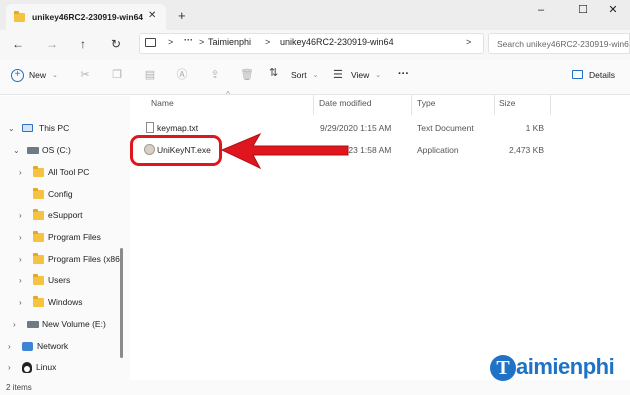 Image resolution: width=630 pixels, height=395 pixels. I want to click on forward-button: →, so click(52, 44).